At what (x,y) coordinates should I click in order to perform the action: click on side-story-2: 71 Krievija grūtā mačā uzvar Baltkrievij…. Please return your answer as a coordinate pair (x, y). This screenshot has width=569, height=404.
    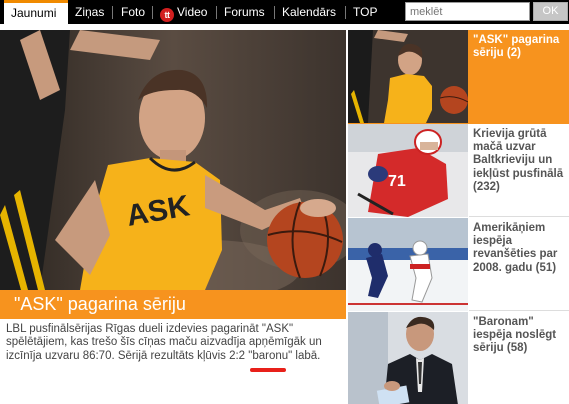
    Looking at the image, I should click on (458, 171).